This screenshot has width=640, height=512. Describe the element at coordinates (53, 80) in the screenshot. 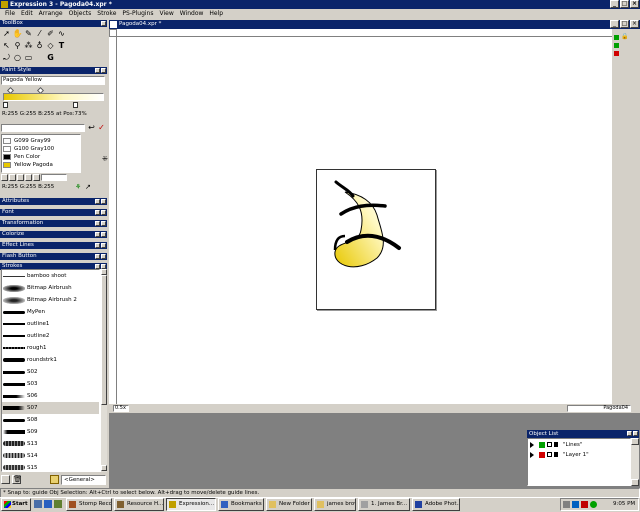

I see `paint-style-name-field: Pagoda Yellow` at that location.